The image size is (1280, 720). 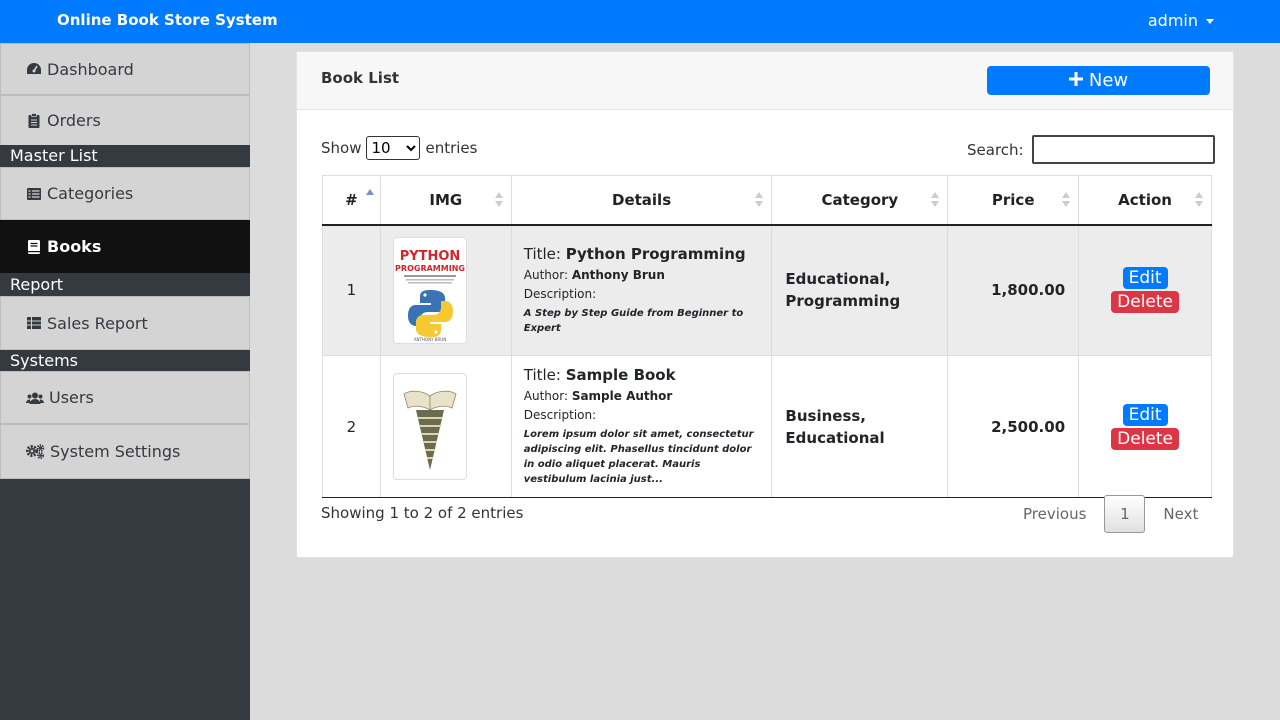 I want to click on new-button-label: New, so click(x=1108, y=80).